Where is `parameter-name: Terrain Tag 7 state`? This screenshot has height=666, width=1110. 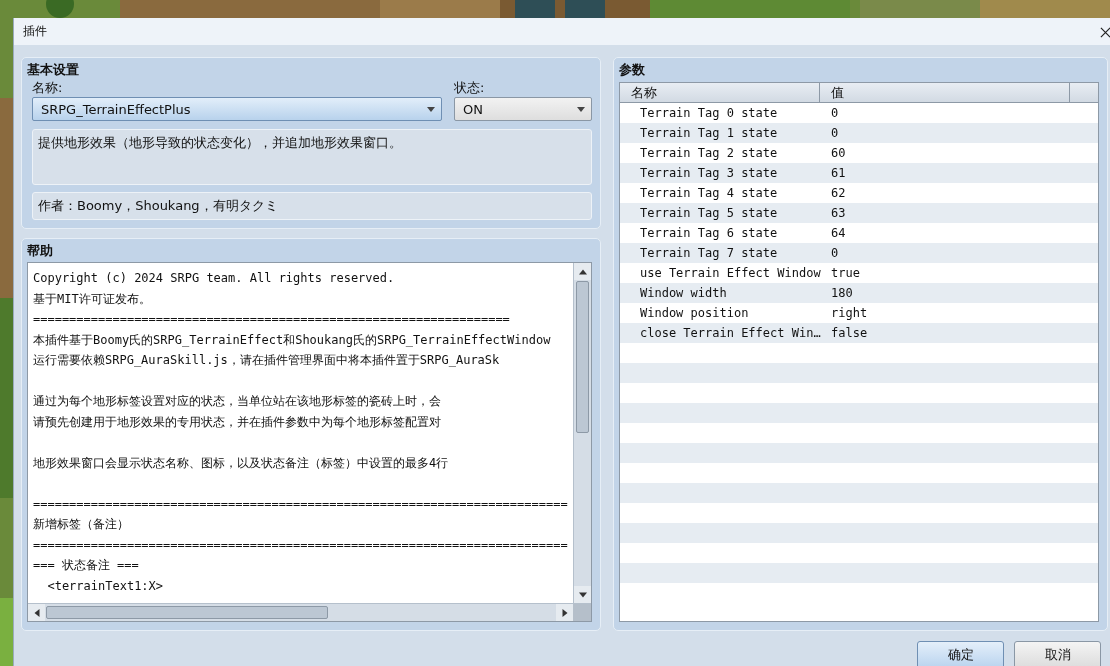 parameter-name: Terrain Tag 7 state is located at coordinates (709, 253).